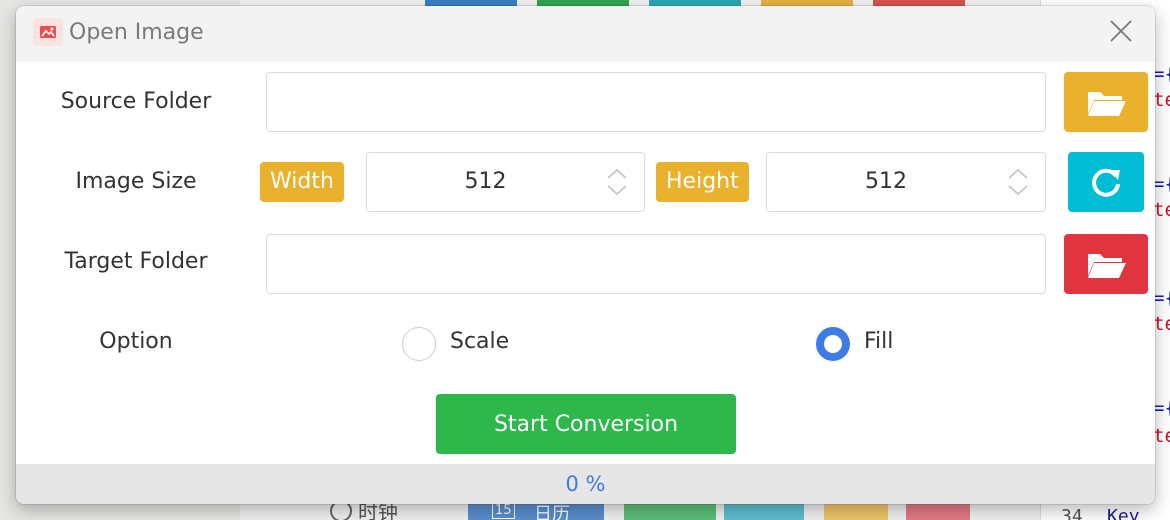 This screenshot has height=520, width=1170. What do you see at coordinates (136, 101) in the screenshot?
I see `source-folder-label: Source Folder` at bounding box center [136, 101].